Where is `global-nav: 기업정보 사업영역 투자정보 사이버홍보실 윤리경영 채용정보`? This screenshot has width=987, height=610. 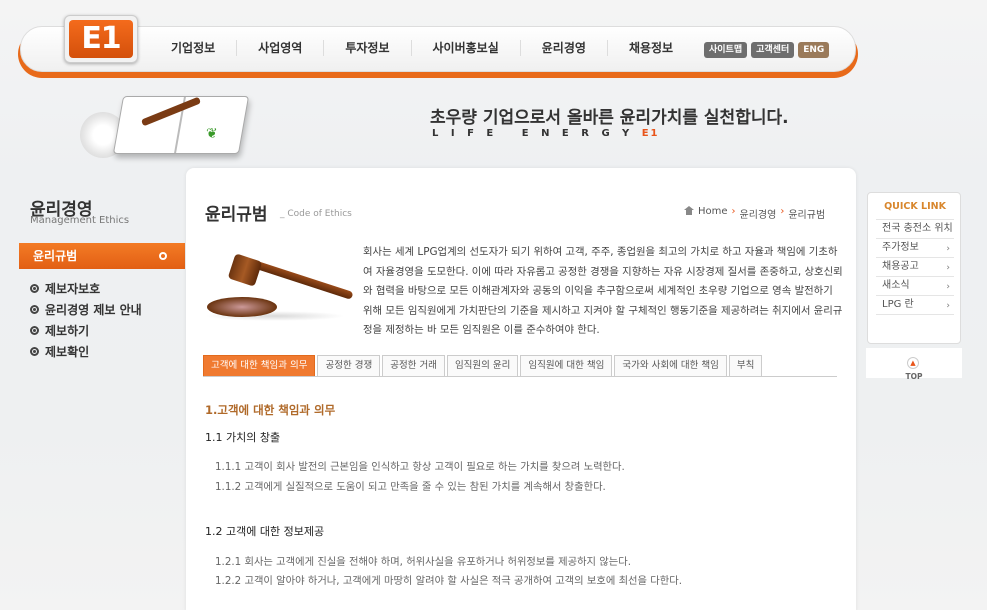 global-nav: 기업정보 사업영역 투자정보 사이버홍보실 윤리경영 채용정보 is located at coordinates (422, 48).